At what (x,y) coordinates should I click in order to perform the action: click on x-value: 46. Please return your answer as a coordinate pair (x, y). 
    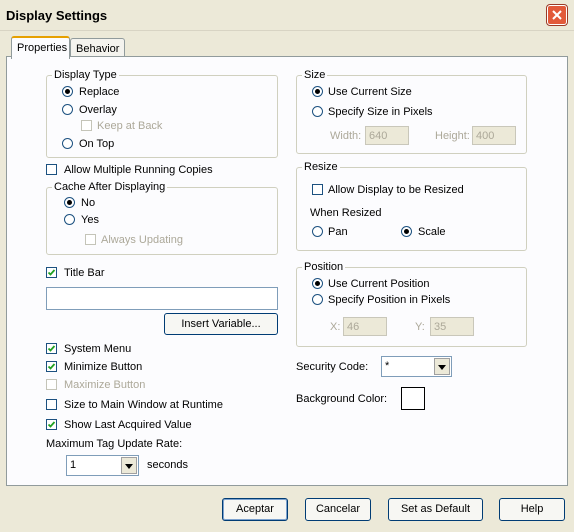
    Looking at the image, I should click on (353, 327).